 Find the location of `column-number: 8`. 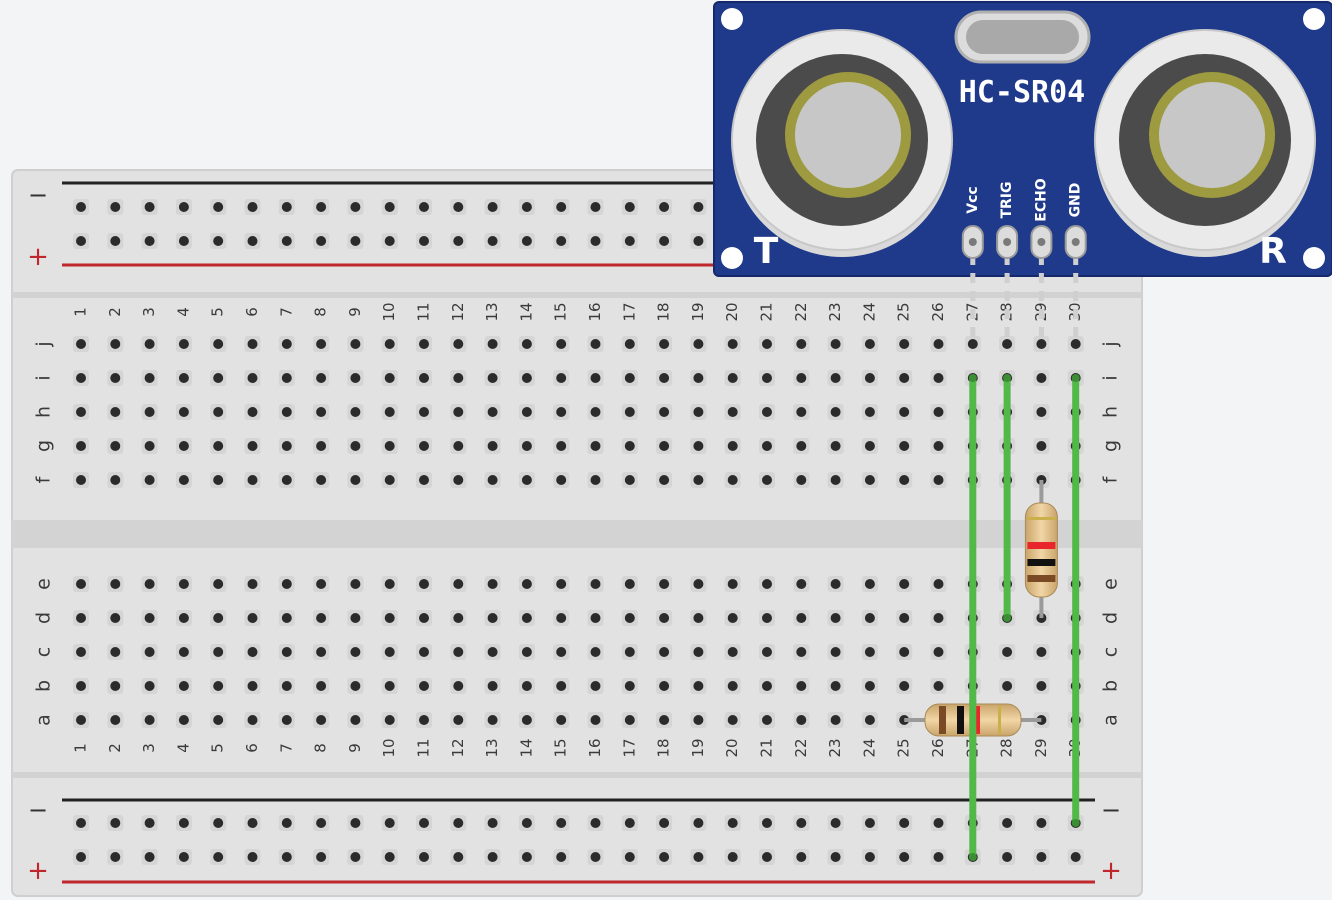

column-number: 8 is located at coordinates (321, 312).